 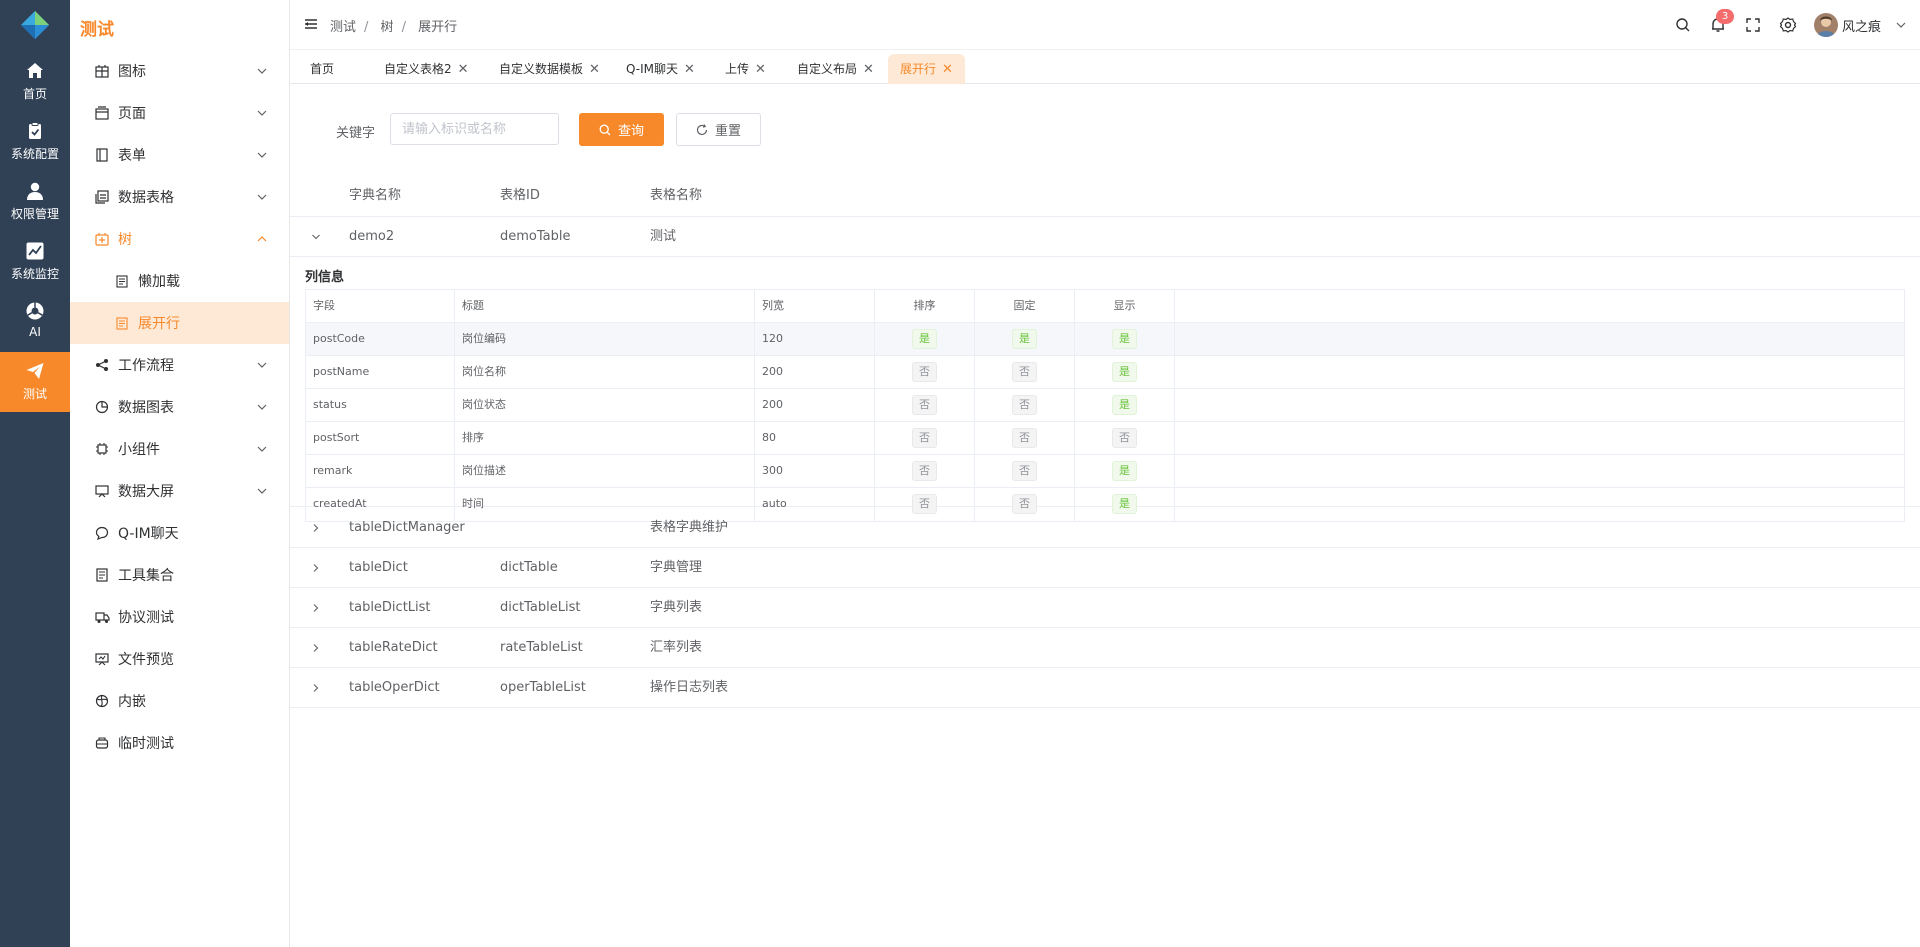 I want to click on menu-item-tree: 树, so click(x=179, y=239).